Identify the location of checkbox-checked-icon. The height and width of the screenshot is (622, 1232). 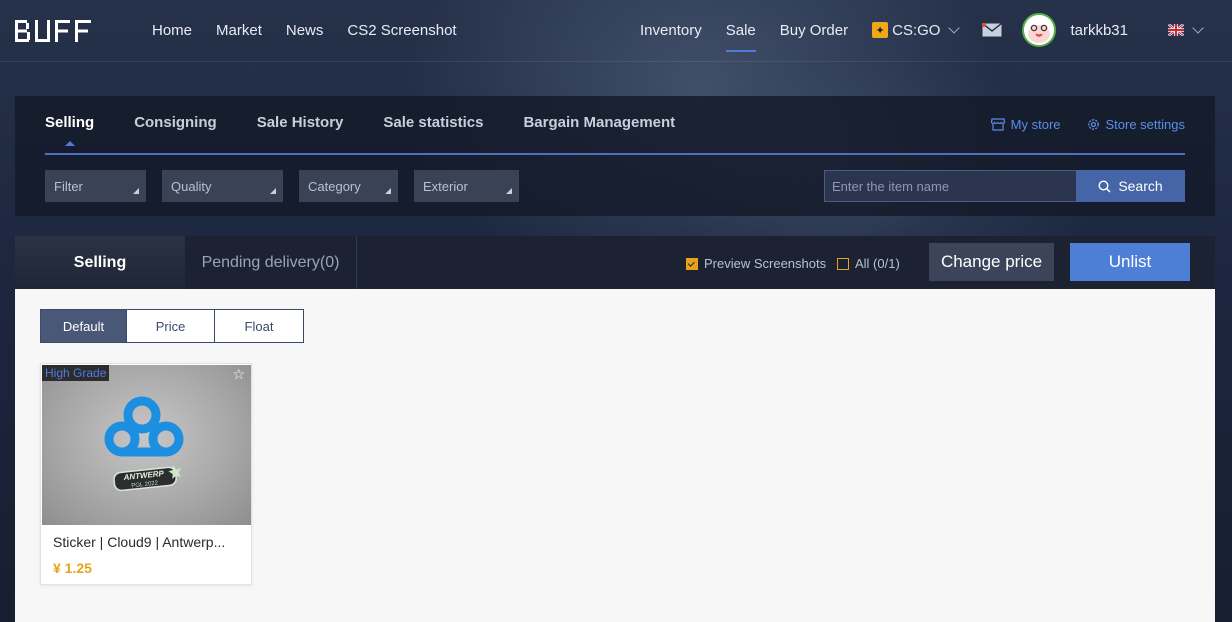
(692, 263).